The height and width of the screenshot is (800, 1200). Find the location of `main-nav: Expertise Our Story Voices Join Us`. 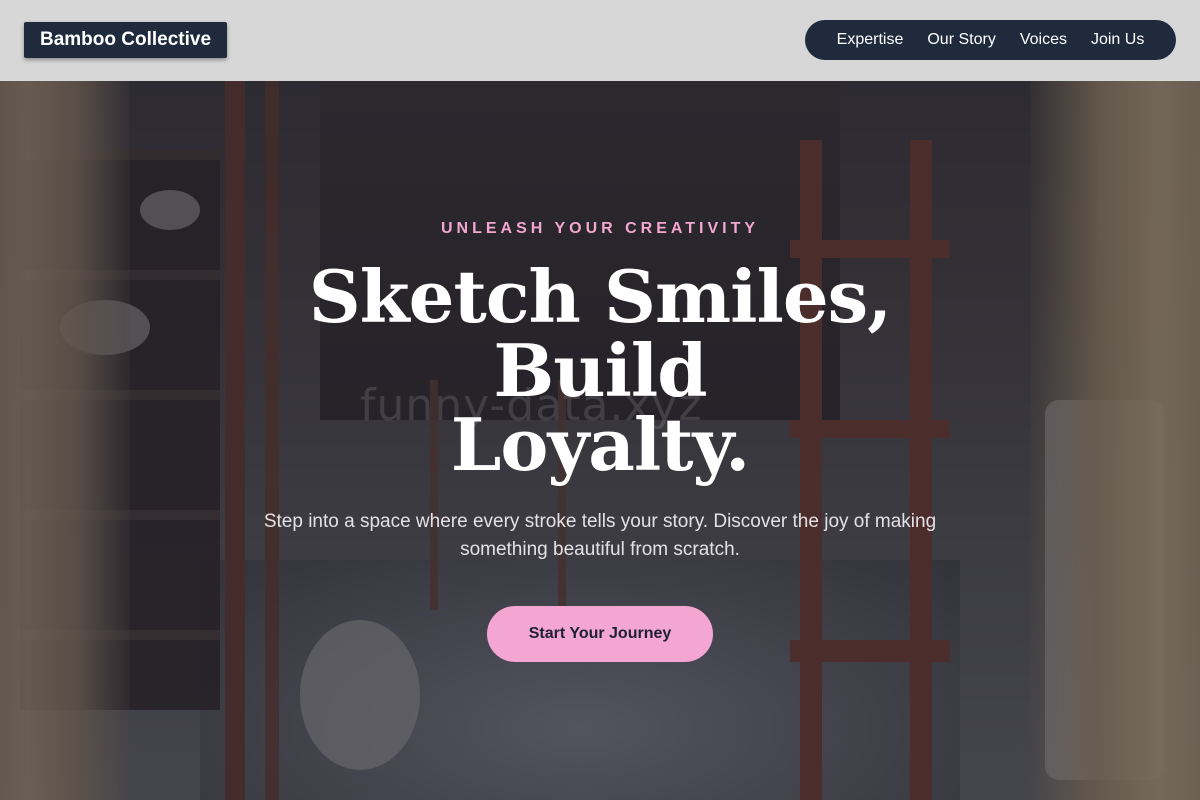

main-nav: Expertise Our Story Voices Join Us is located at coordinates (990, 40).